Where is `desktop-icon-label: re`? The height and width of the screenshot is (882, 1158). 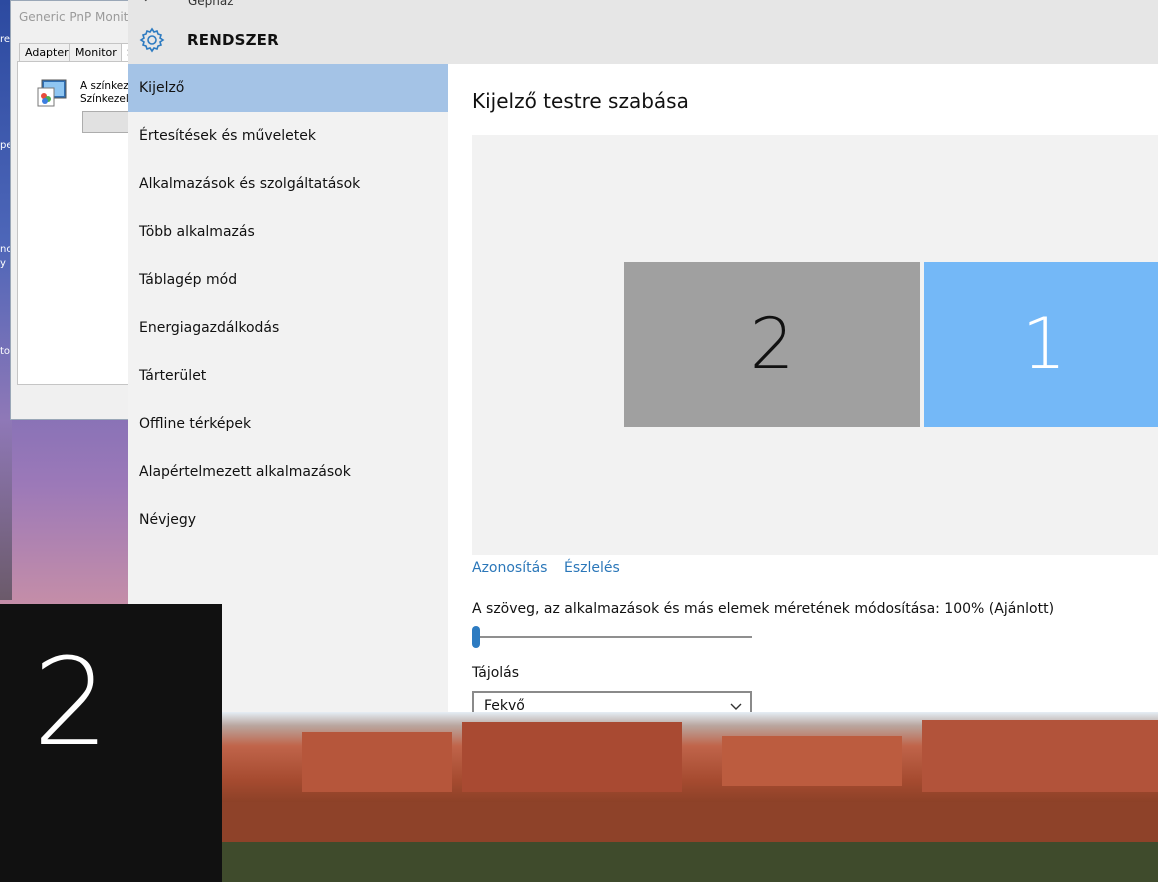
desktop-icon-label: re is located at coordinates (5, 39).